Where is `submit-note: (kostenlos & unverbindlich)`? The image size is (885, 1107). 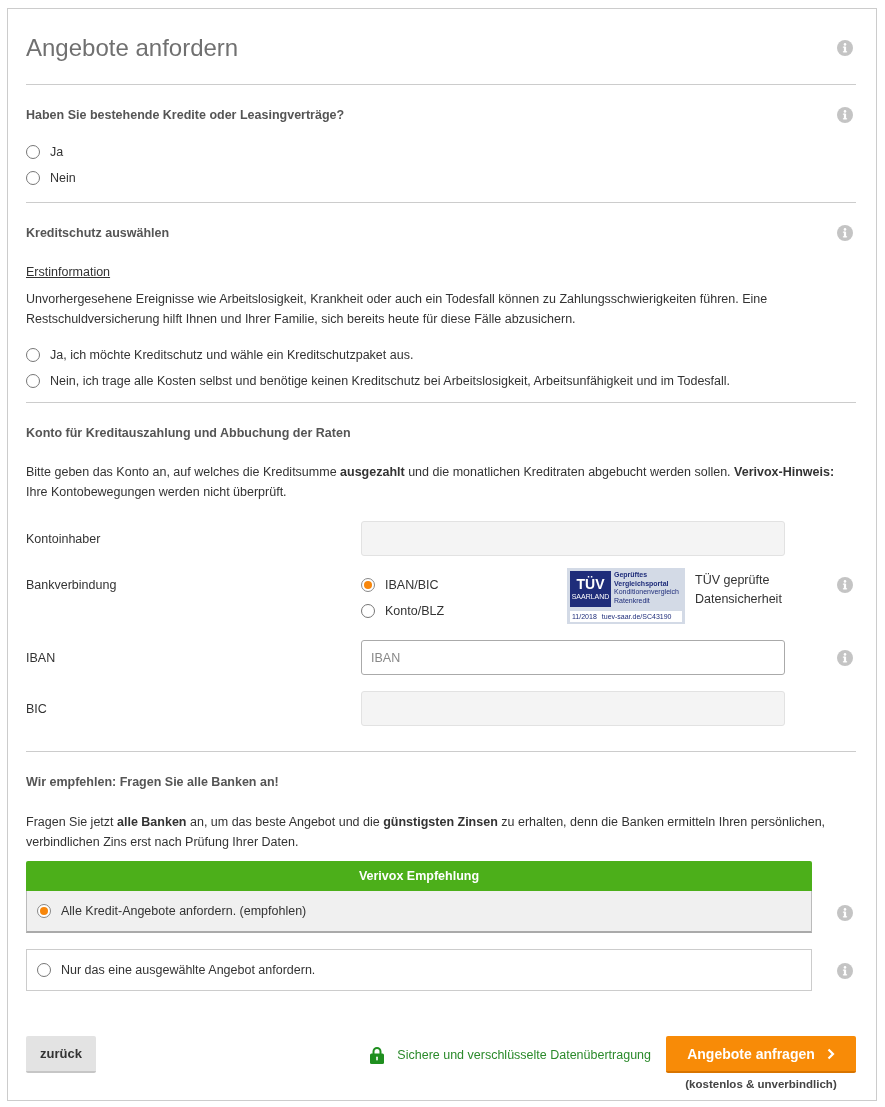 submit-note: (kostenlos & unverbindlich) is located at coordinates (761, 1084).